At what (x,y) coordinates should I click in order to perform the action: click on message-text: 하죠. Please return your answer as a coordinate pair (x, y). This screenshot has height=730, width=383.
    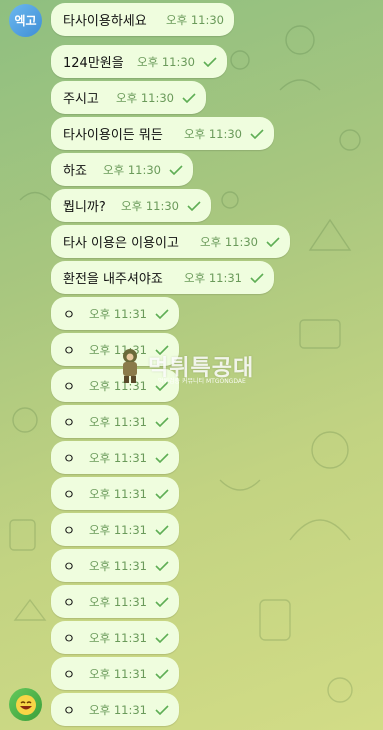
    Looking at the image, I should click on (75, 171).